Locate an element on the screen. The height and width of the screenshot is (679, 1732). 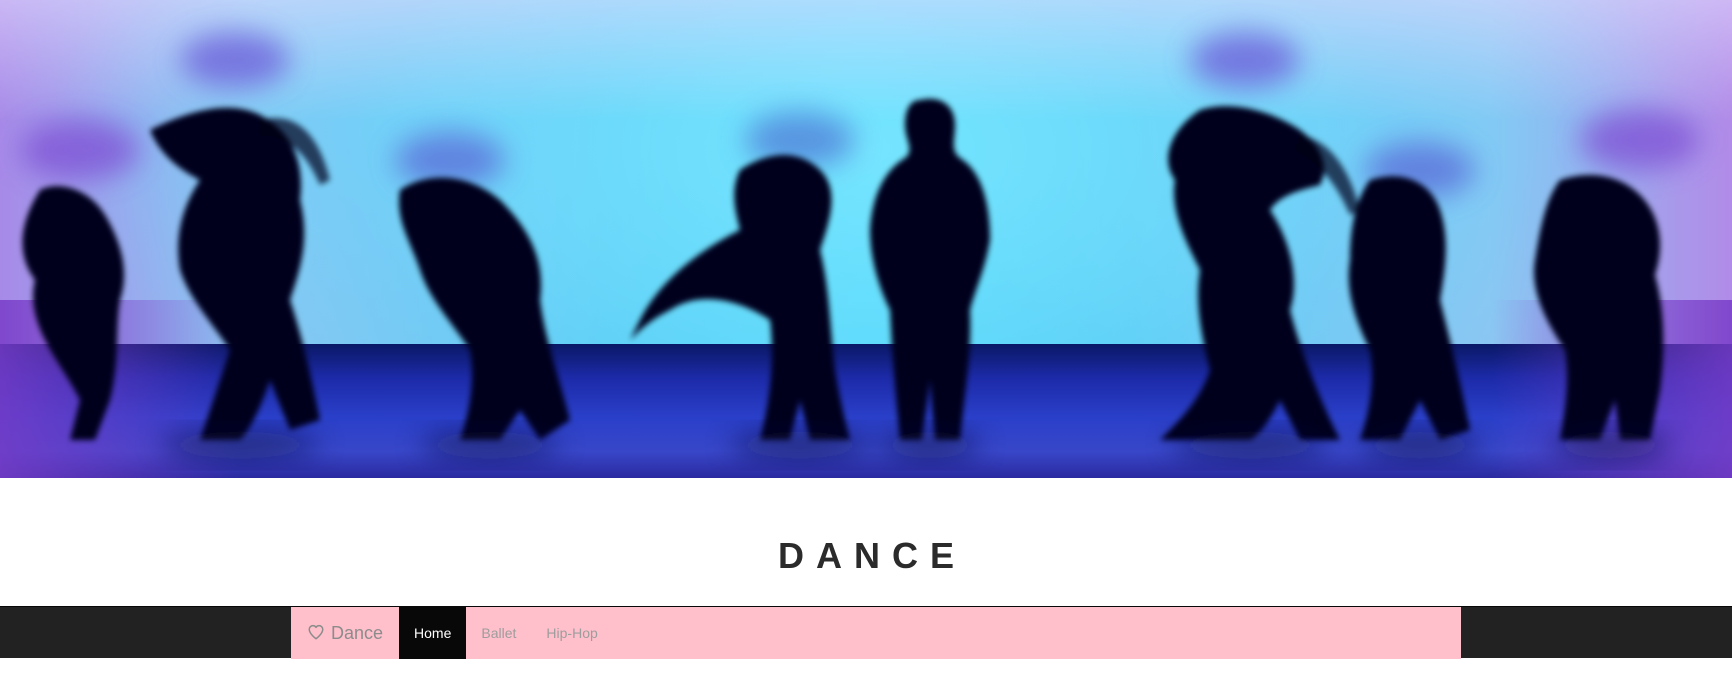
navbar: Dance Home Ballet Hip-Hop is located at coordinates (866, 632).